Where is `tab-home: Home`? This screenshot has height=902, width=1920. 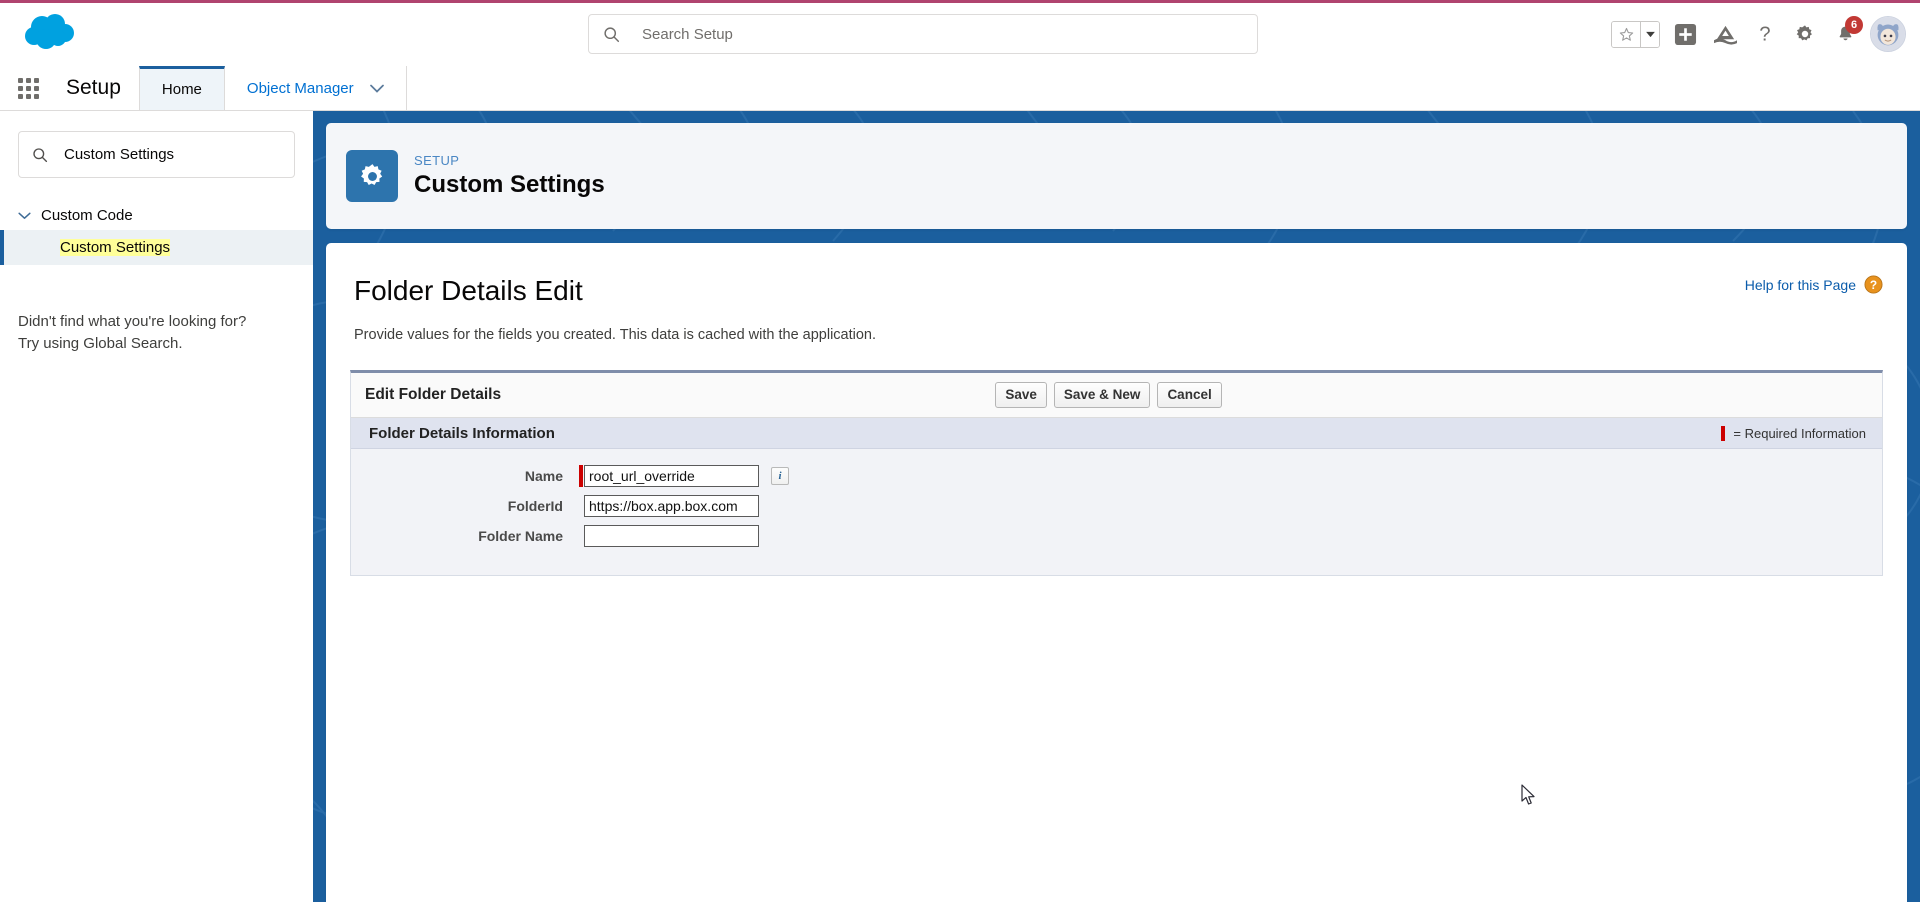 tab-home: Home is located at coordinates (181, 88).